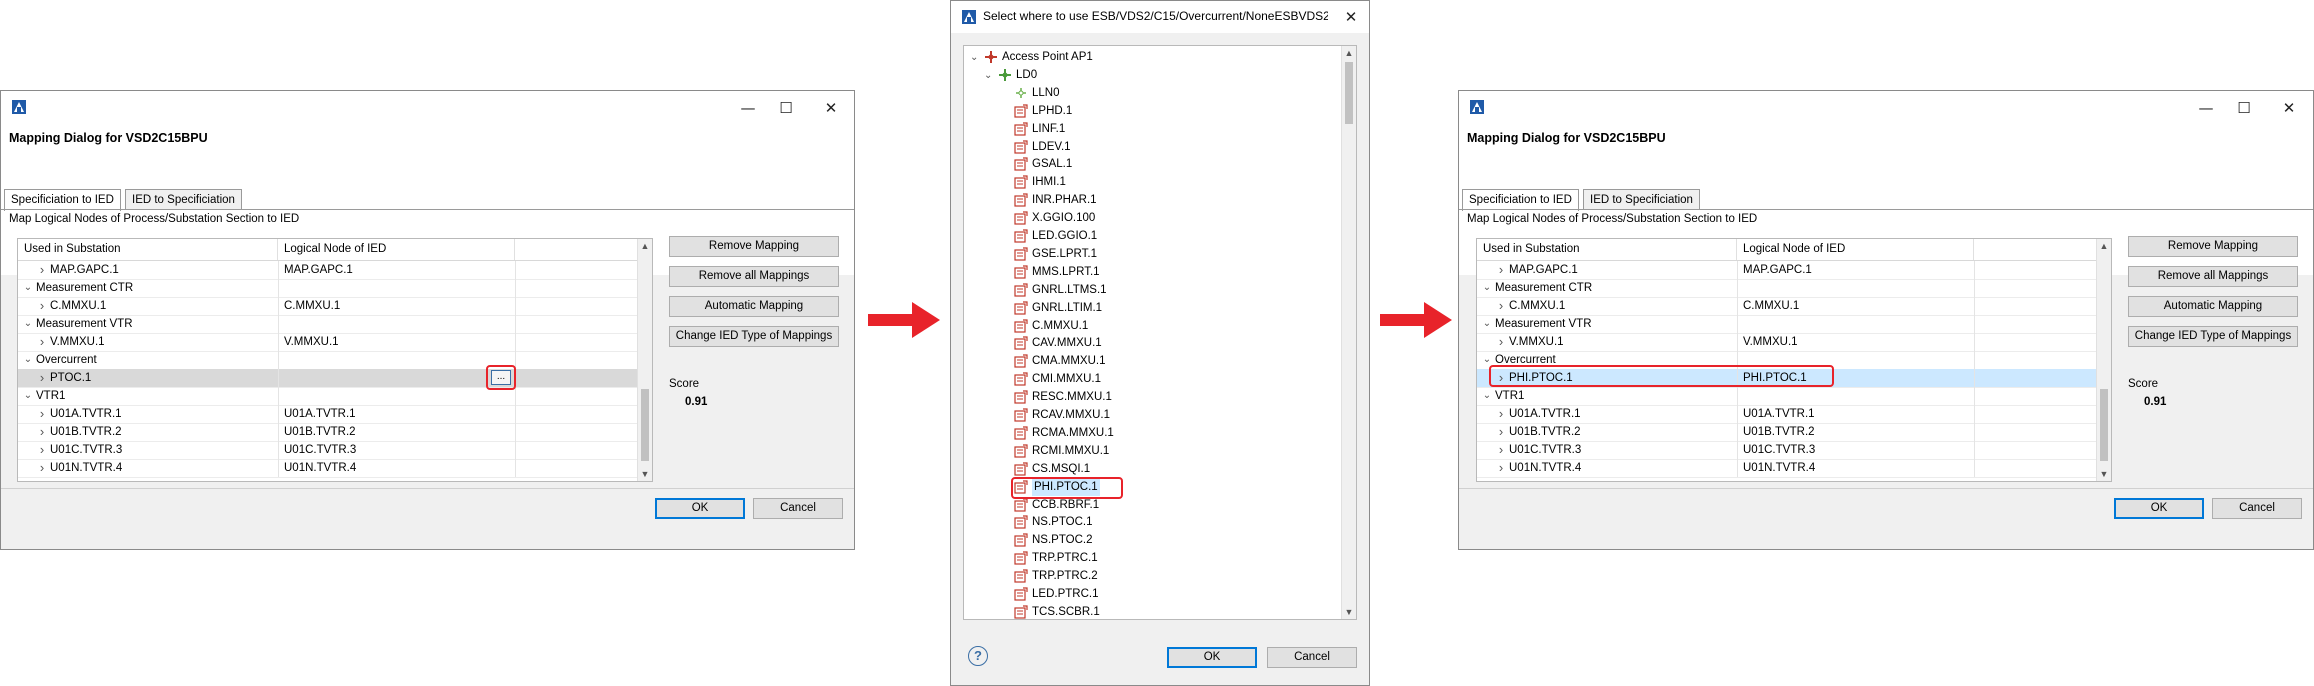 Image resolution: width=2314 pixels, height=686 pixels. I want to click on tree-item: GNRL.LTMS.1, so click(1153, 290).